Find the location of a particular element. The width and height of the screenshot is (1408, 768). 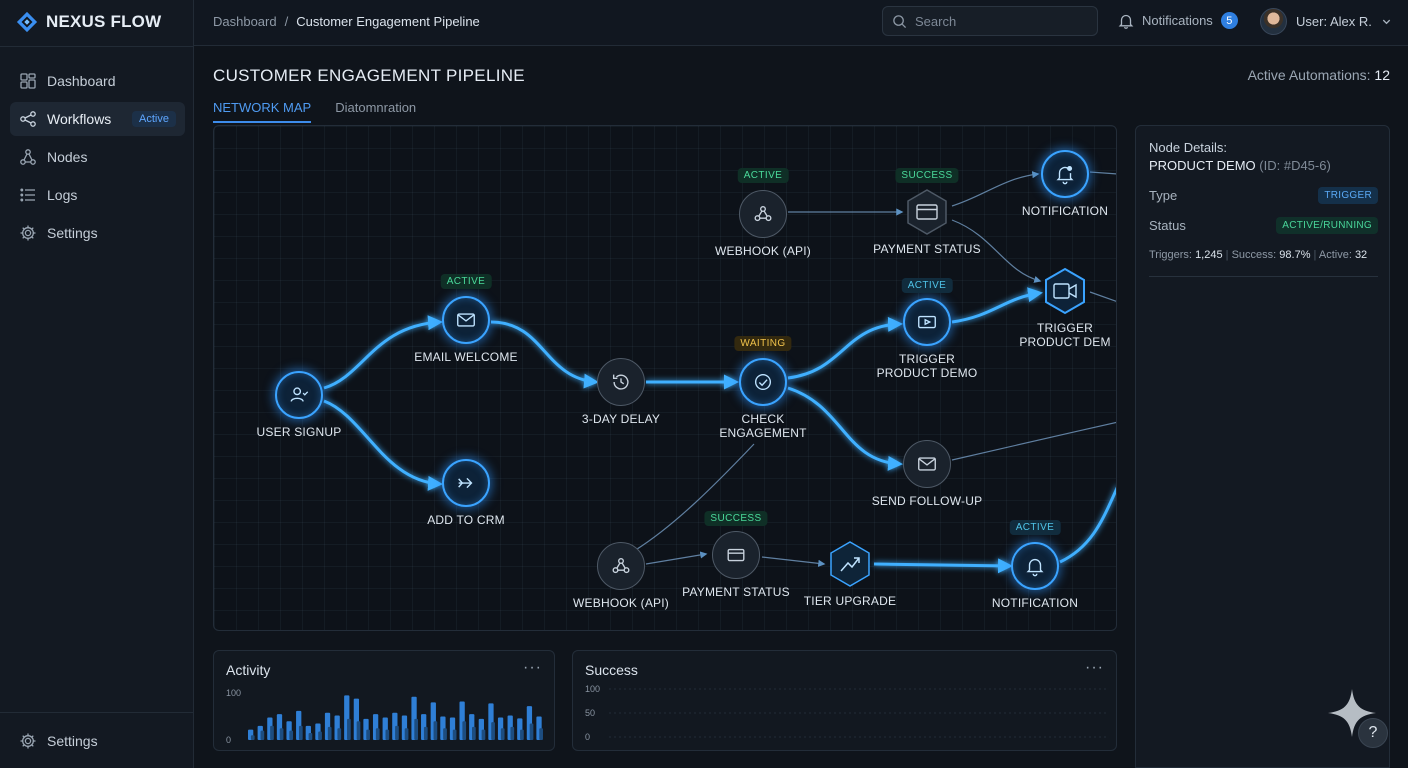

node-send-followup: SEND FOLLOW-UP is located at coordinates (927, 474).